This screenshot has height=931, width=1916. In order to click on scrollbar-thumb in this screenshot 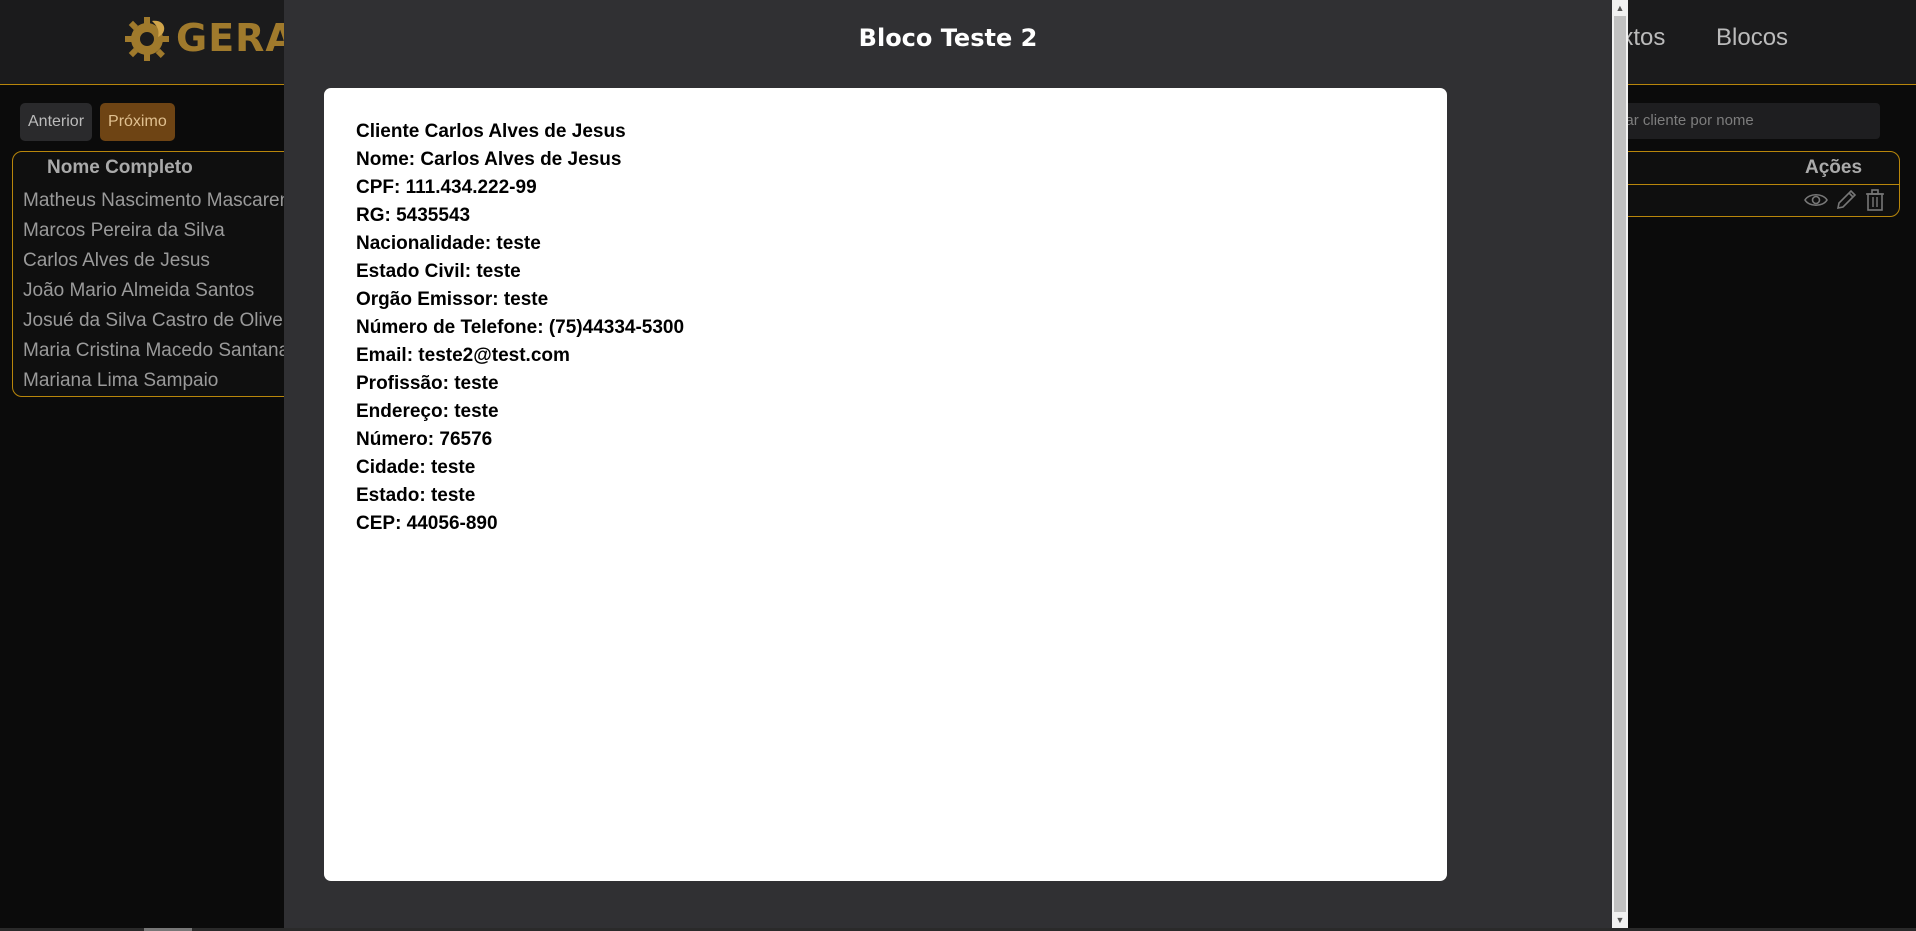, I will do `click(1620, 464)`.